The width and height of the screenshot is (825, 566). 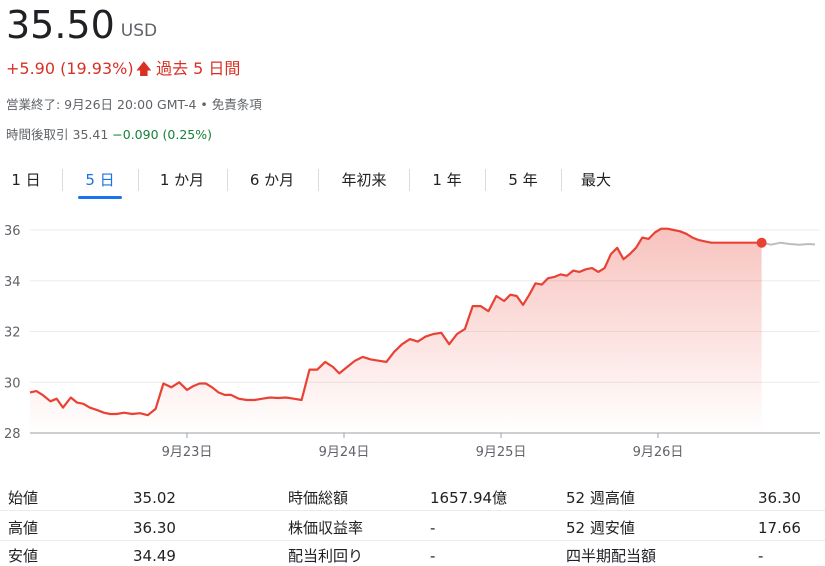 What do you see at coordinates (26, 180) in the screenshot?
I see `tab-1d: 1 日` at bounding box center [26, 180].